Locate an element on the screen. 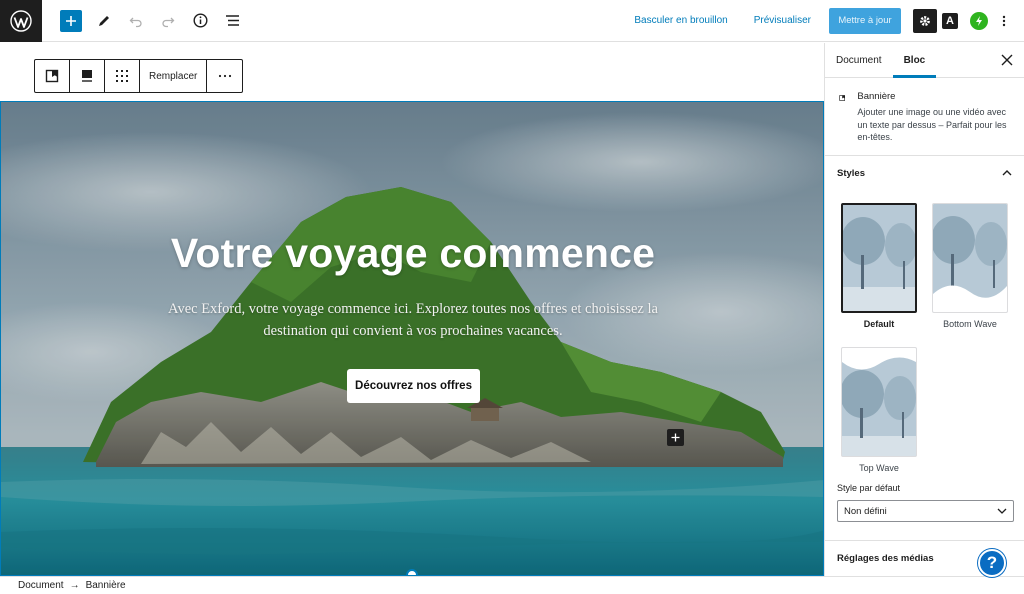 The image size is (1024, 594). add-block-button is located at coordinates (71, 20).